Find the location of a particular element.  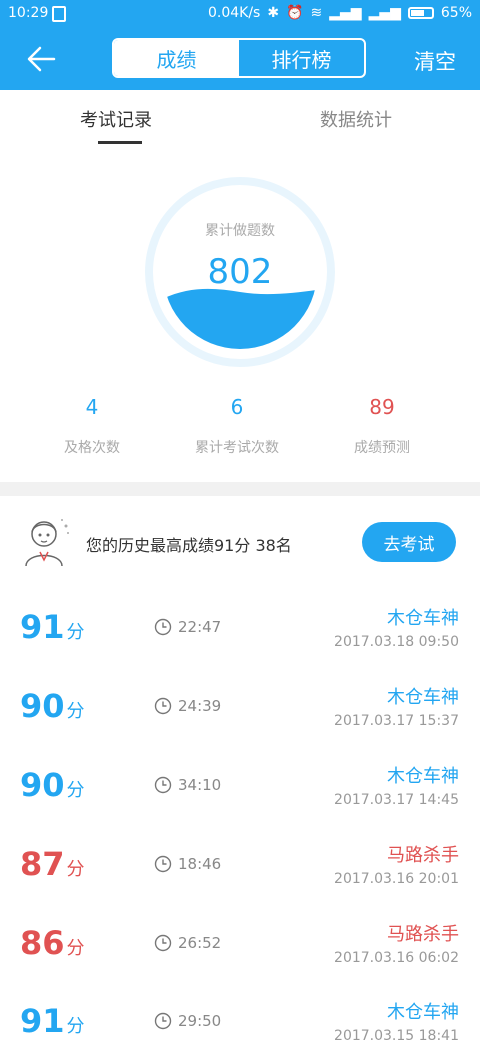

tab-data-stats: 数据统计 is located at coordinates (356, 119).